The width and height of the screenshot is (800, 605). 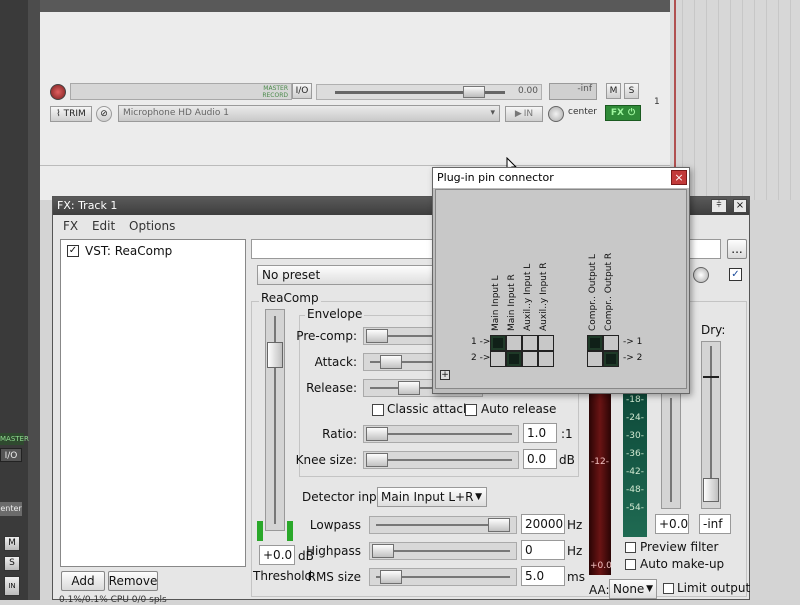 What do you see at coordinates (682, 564) in the screenshot?
I see `auto-makeup-label: Auto make-up` at bounding box center [682, 564].